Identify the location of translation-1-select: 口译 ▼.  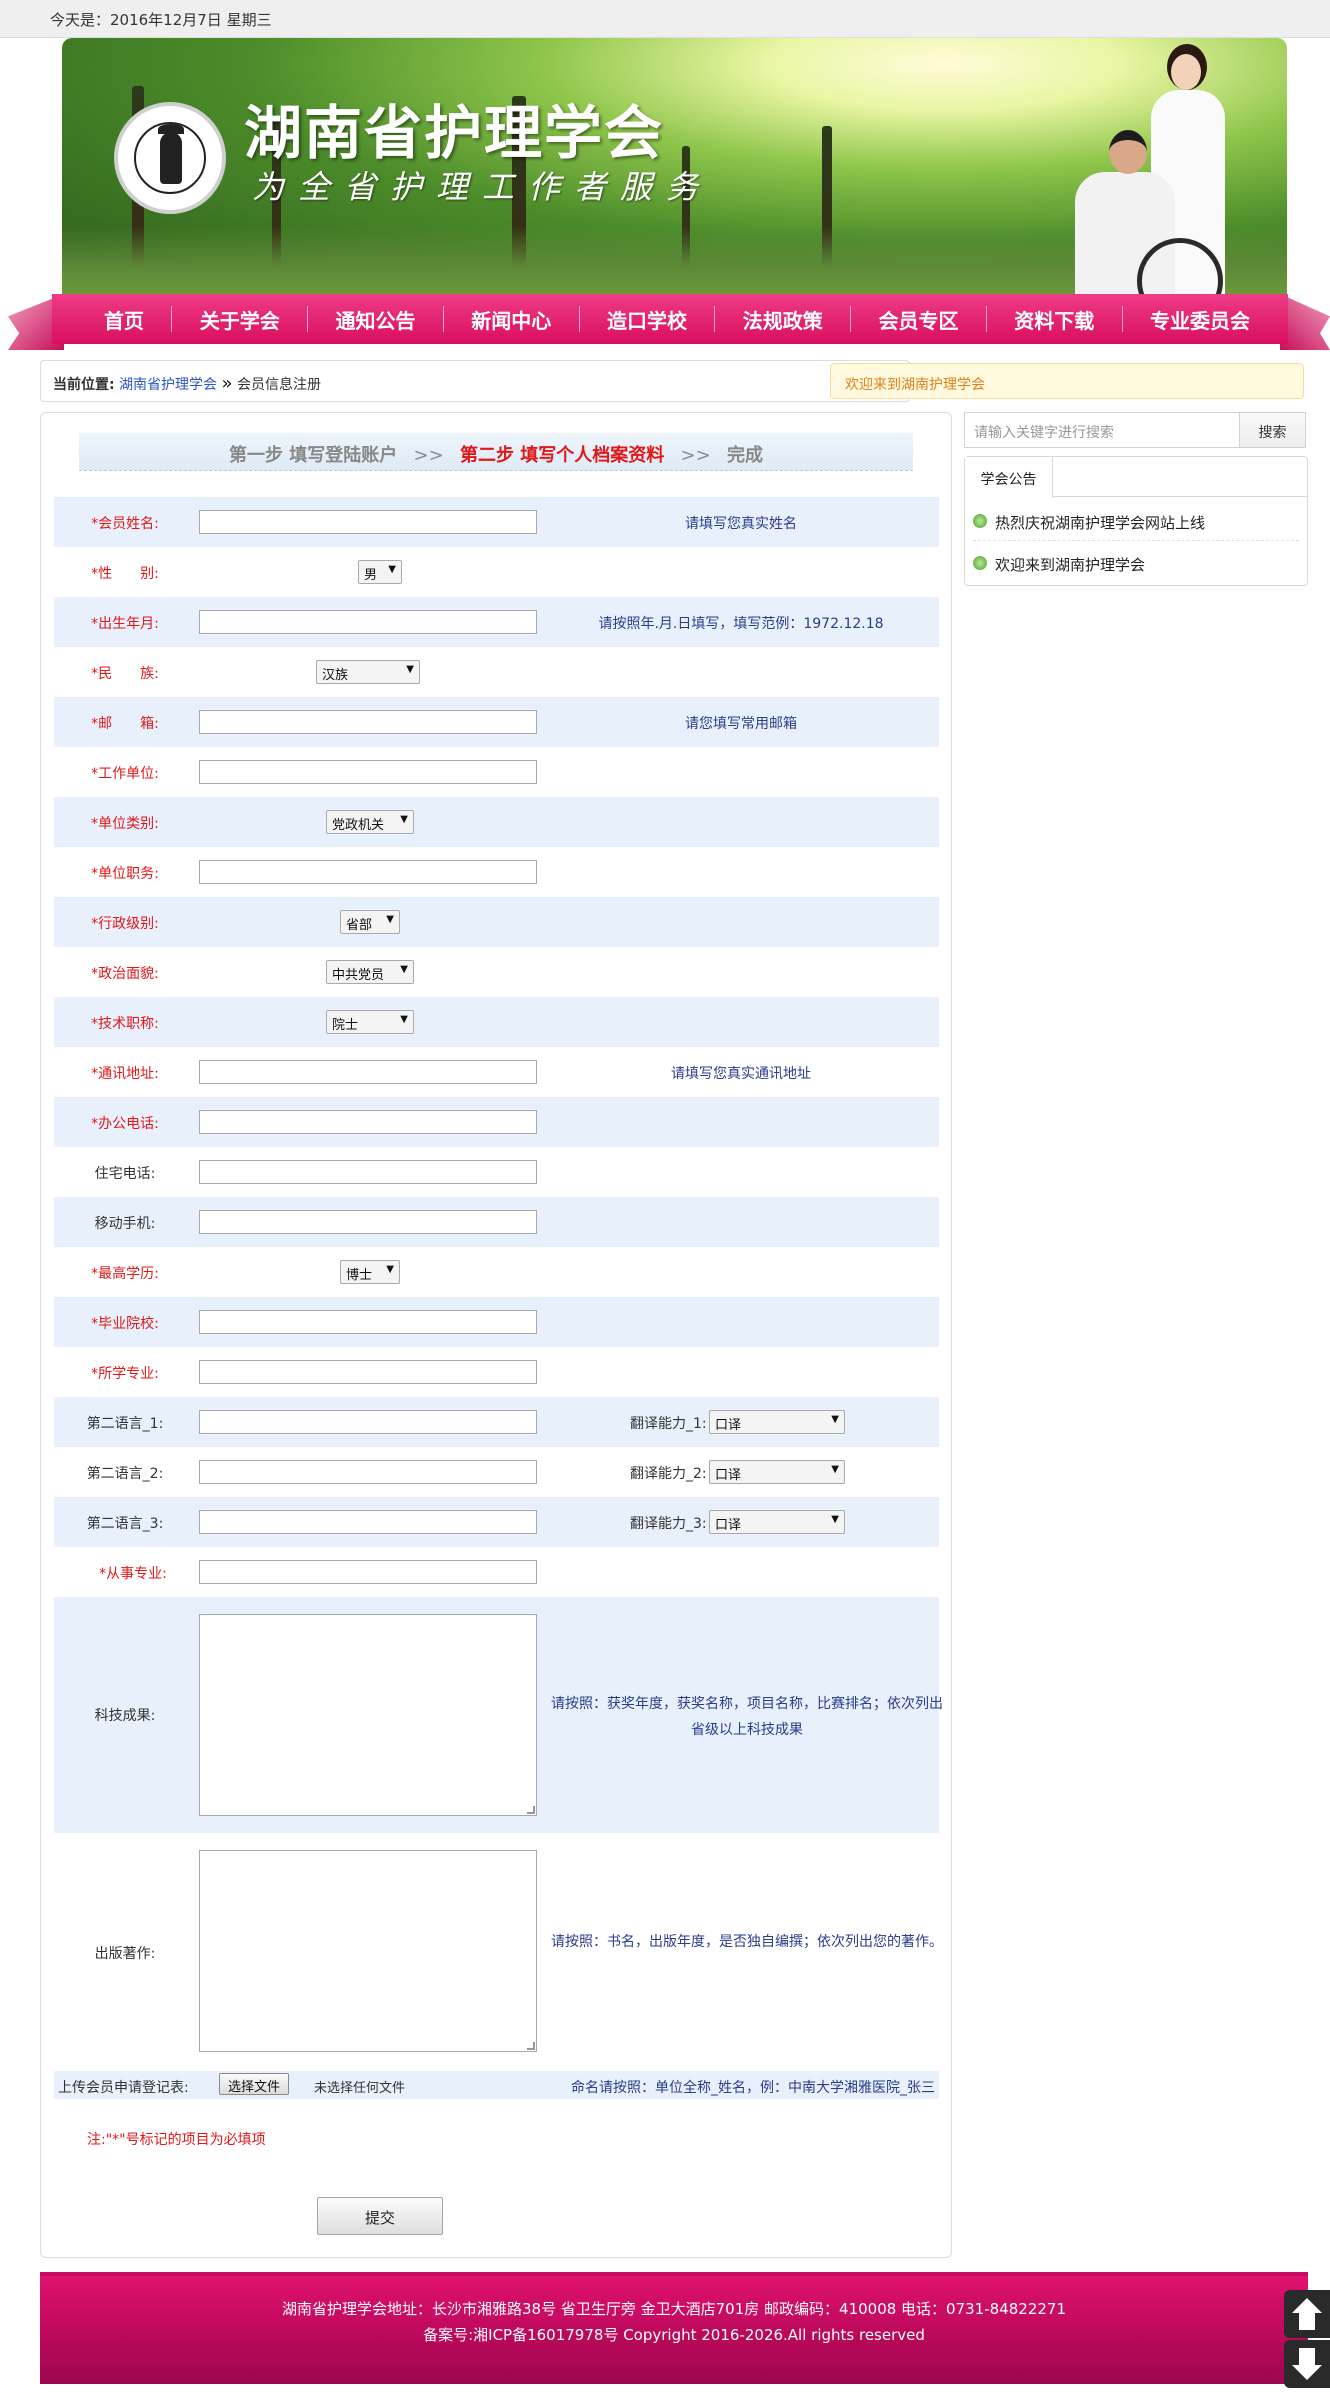
(777, 1422).